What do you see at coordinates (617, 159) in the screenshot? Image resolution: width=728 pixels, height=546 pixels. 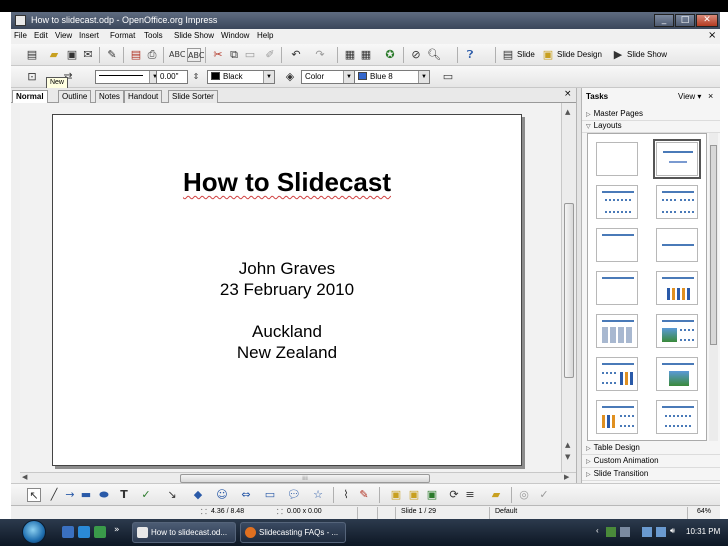 I see `layout-blank` at bounding box center [617, 159].